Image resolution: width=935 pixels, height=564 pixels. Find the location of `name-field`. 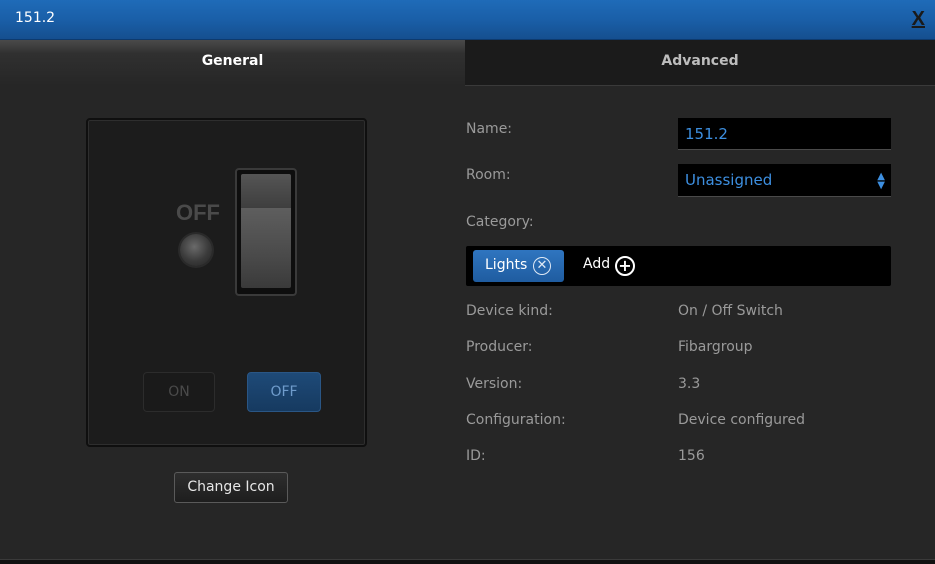

name-field is located at coordinates (784, 134).